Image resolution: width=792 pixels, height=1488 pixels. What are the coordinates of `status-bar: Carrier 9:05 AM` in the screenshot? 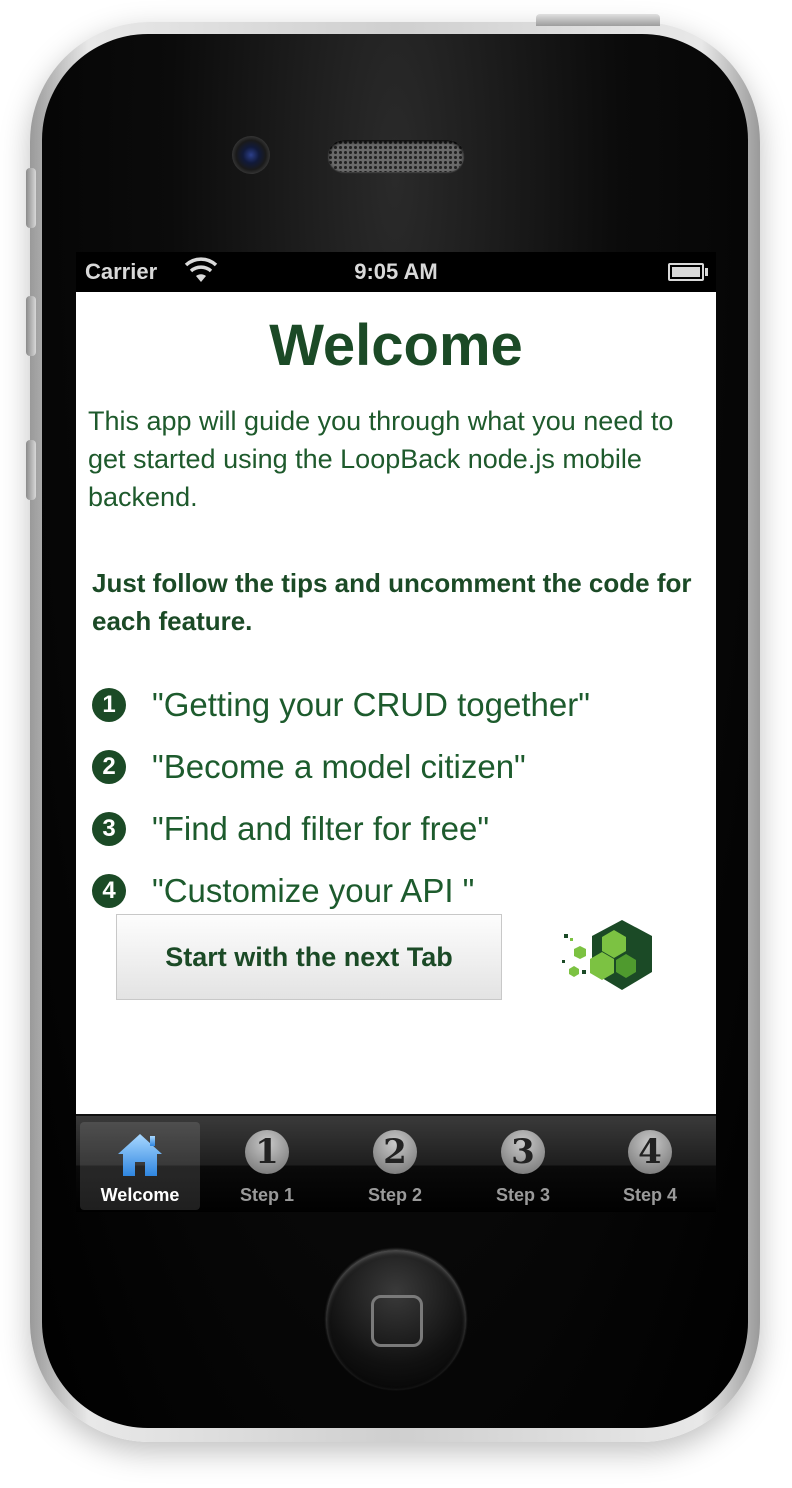 It's located at (396, 272).